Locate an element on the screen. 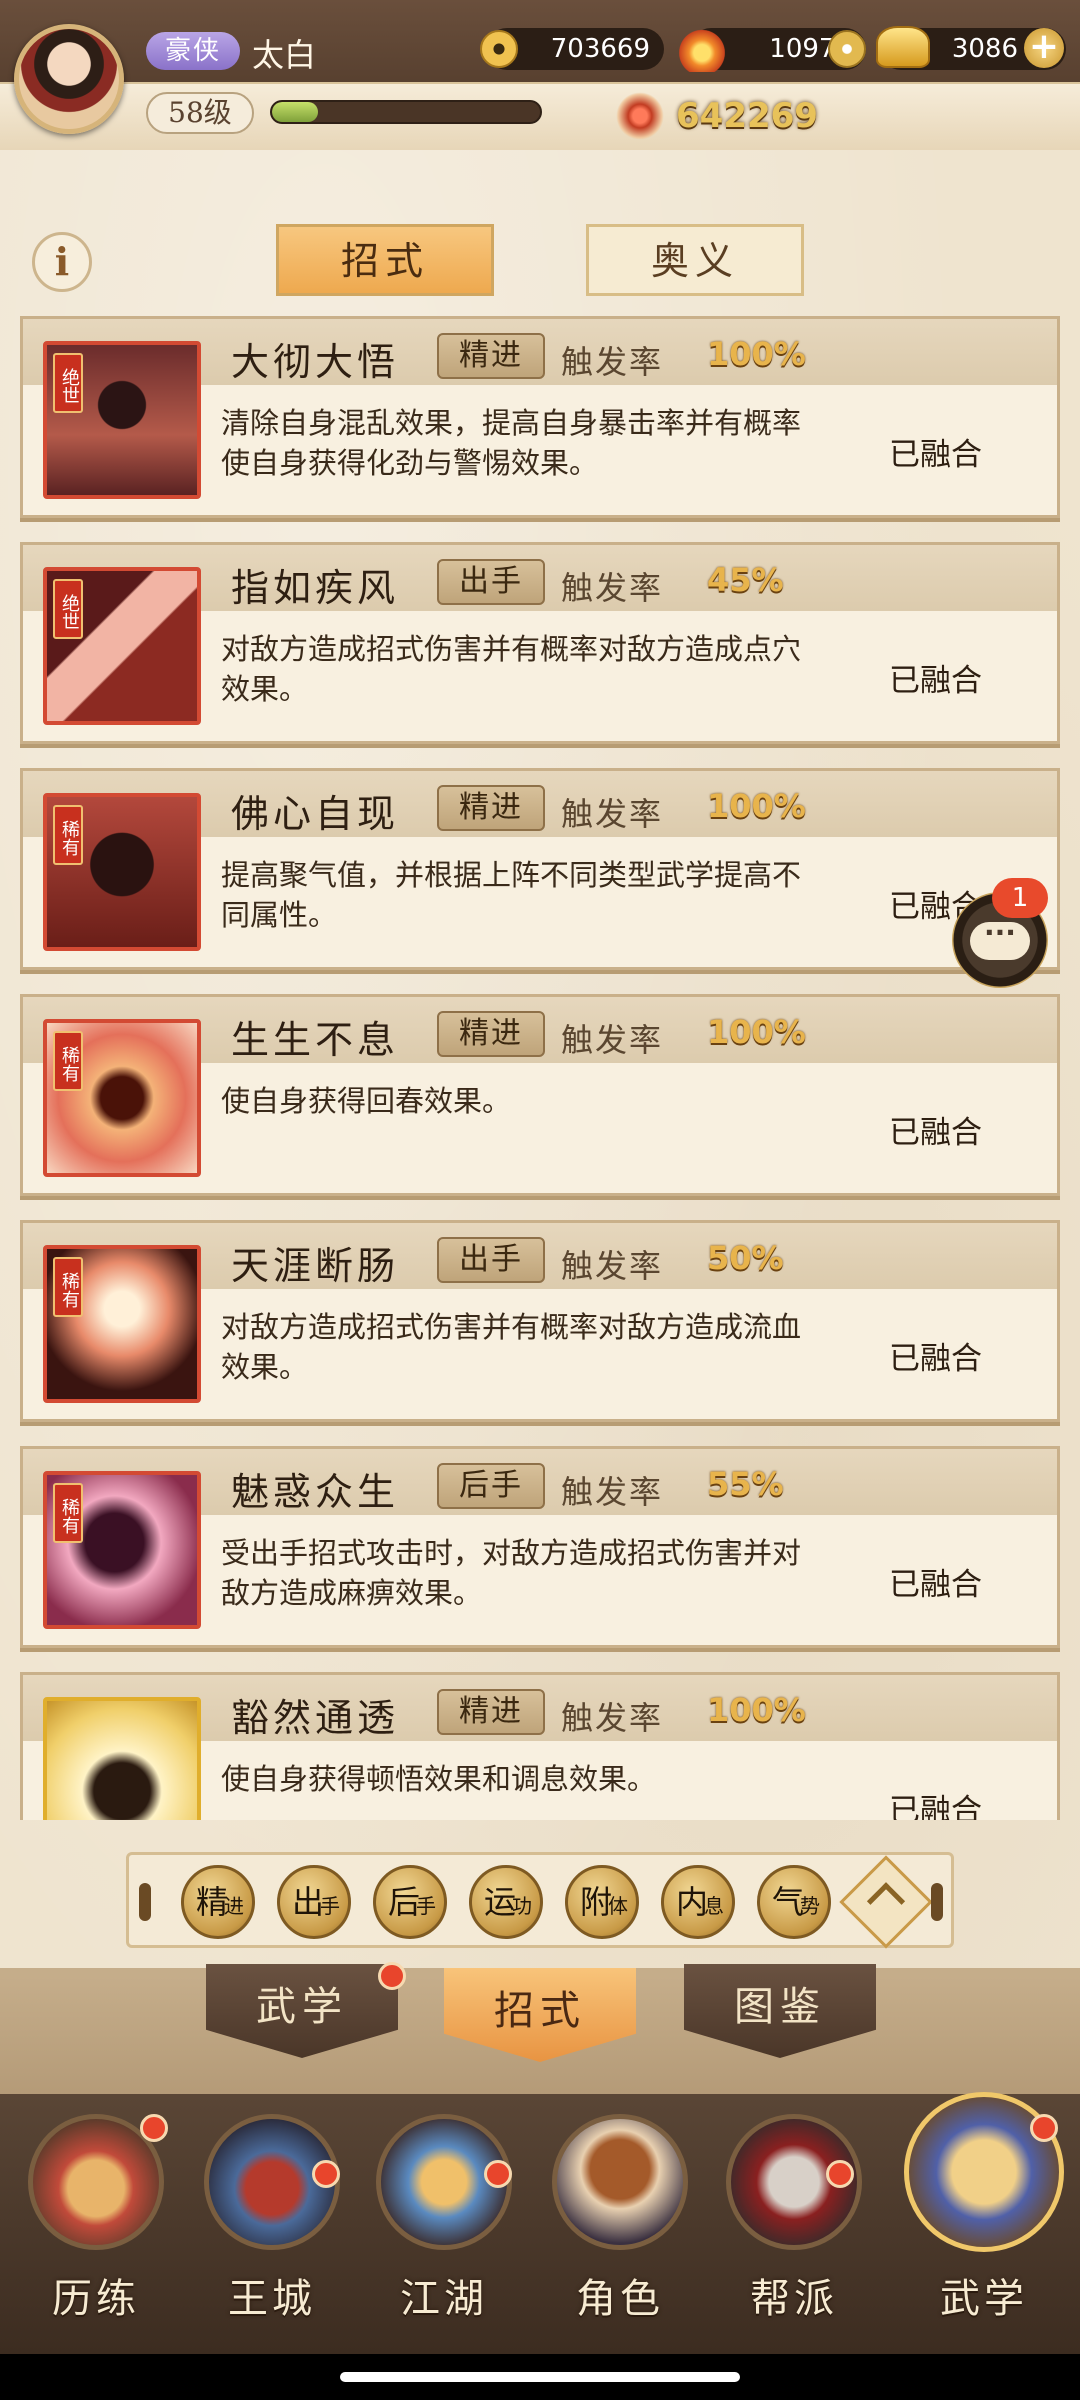 The width and height of the screenshot is (1080, 2400). skill-name: 生生不息 is located at coordinates (315, 1040).